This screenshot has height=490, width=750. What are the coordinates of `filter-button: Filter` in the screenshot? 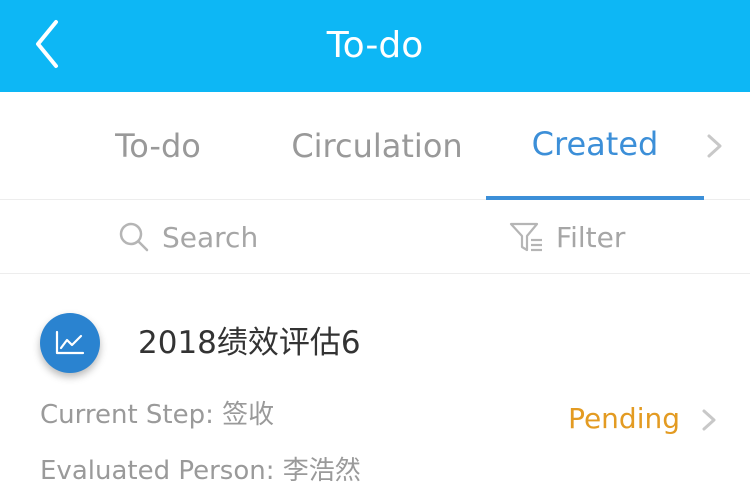 It's located at (566, 237).